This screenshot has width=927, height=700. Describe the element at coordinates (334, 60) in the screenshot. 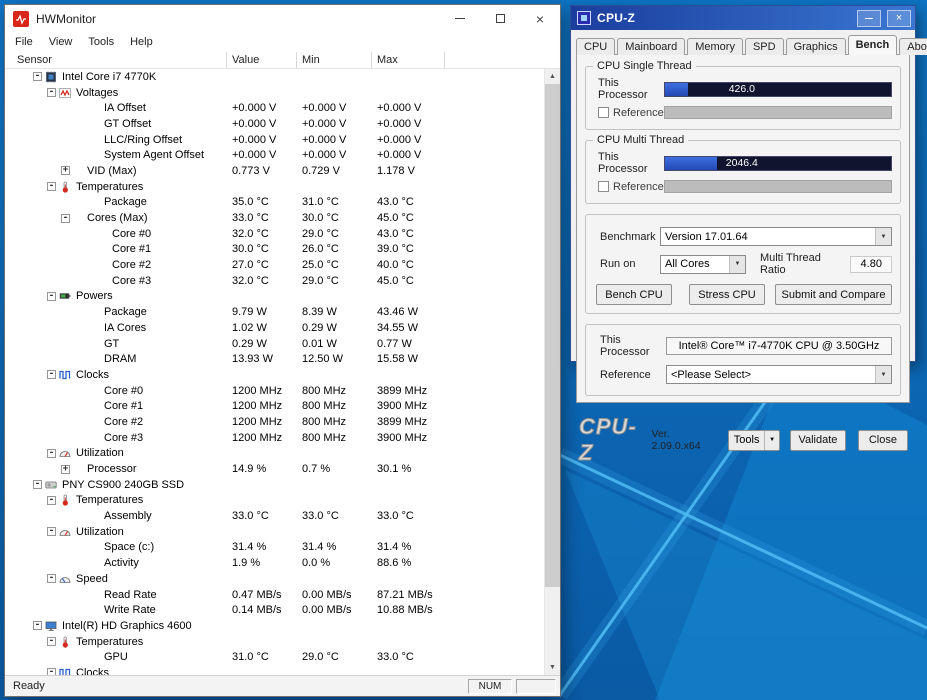

I see `column-header-min: Min` at that location.